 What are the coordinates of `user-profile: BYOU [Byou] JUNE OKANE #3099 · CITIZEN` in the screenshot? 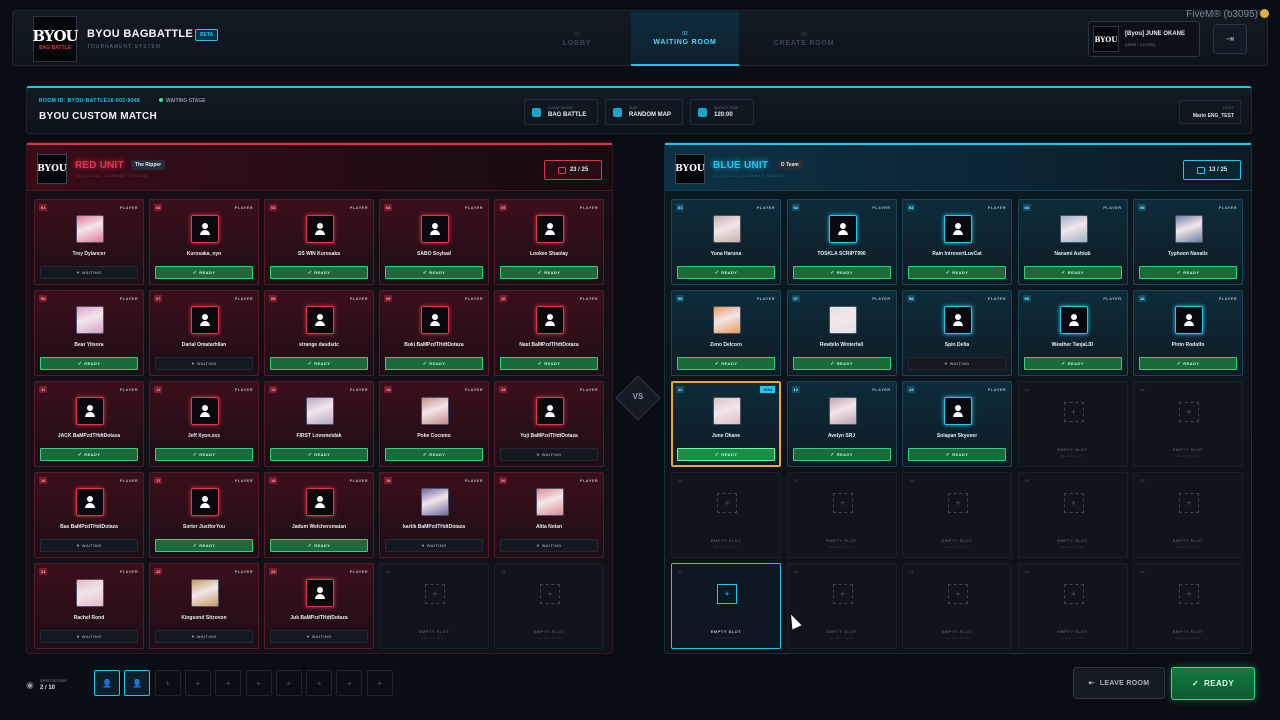 It's located at (1144, 39).